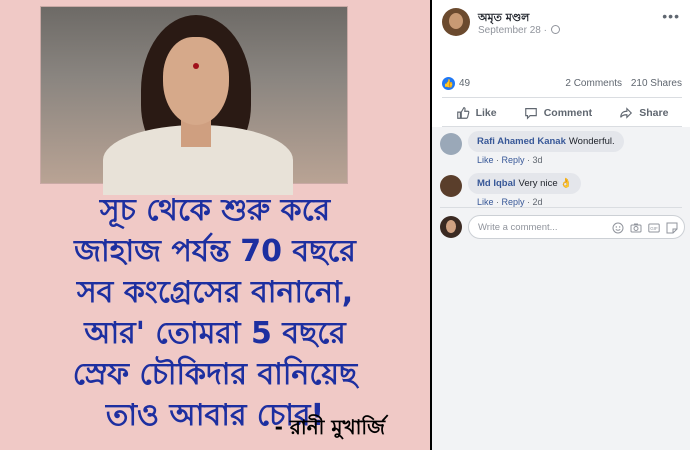  What do you see at coordinates (496, 183) in the screenshot?
I see `commenter-name: Md Iqbal` at bounding box center [496, 183].